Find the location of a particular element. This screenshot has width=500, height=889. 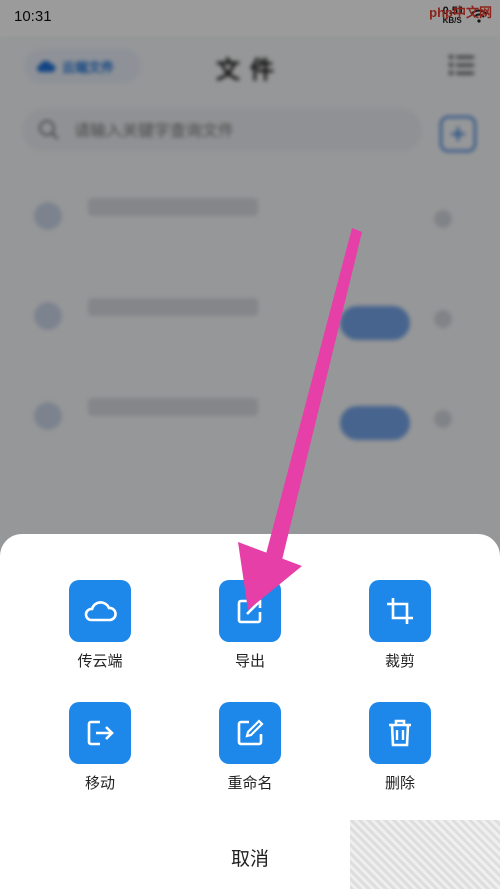

rename-icon is located at coordinates (250, 733).